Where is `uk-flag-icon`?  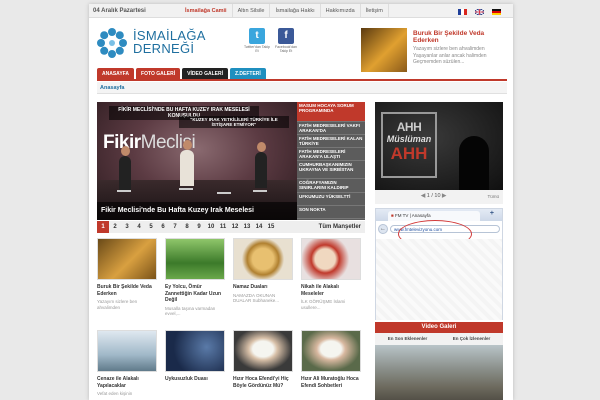
uk-flag-icon is located at coordinates (479, 12).